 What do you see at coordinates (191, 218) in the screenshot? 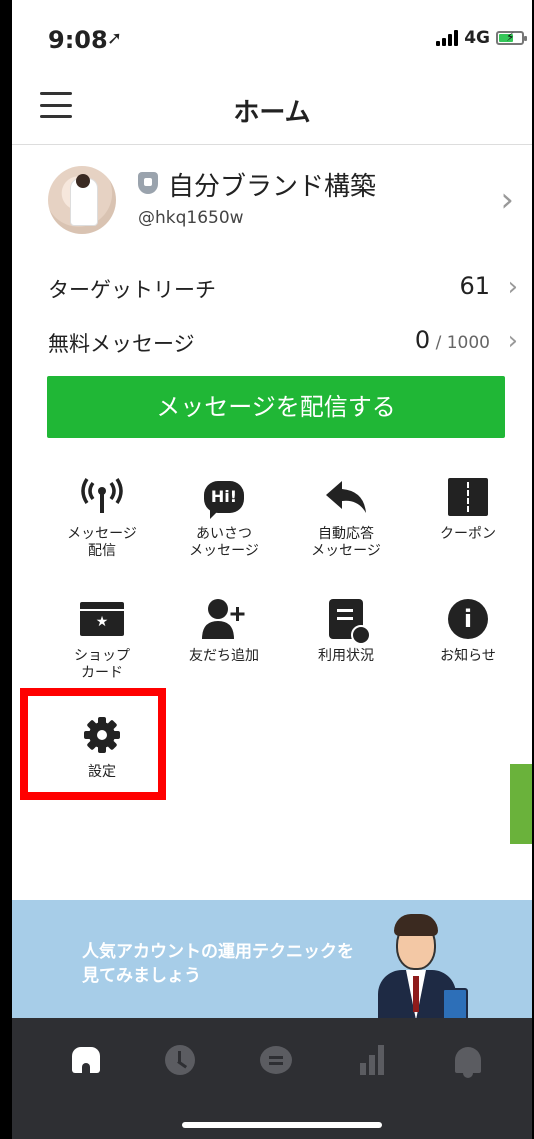
I see `account-id: @hkq1650w` at bounding box center [191, 218].